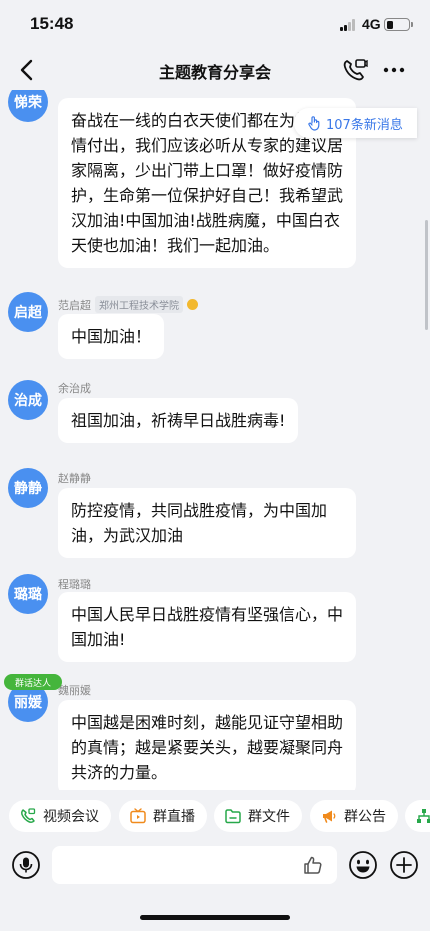 This screenshot has height=931, width=430. Describe the element at coordinates (354, 70) in the screenshot. I see `group-call-icon` at that location.